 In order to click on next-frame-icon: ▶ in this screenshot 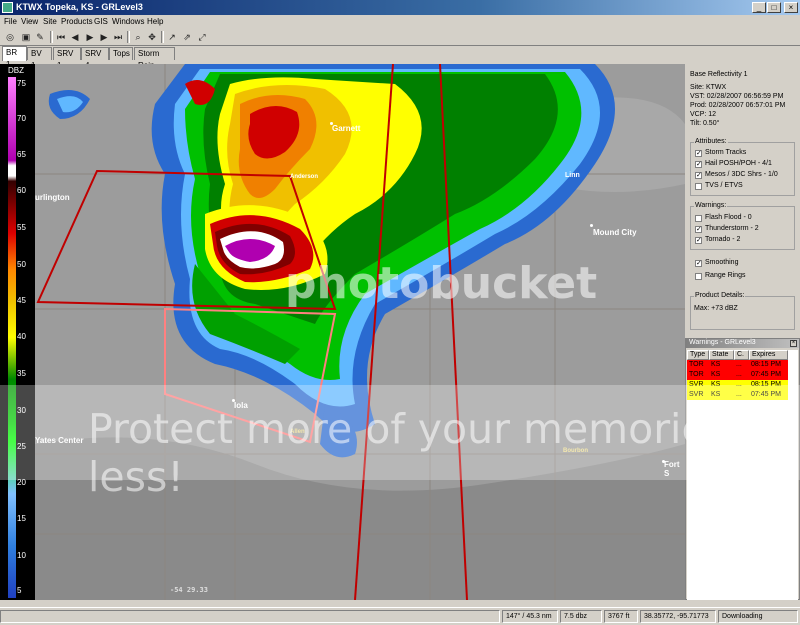, I will do `click(104, 37)`.